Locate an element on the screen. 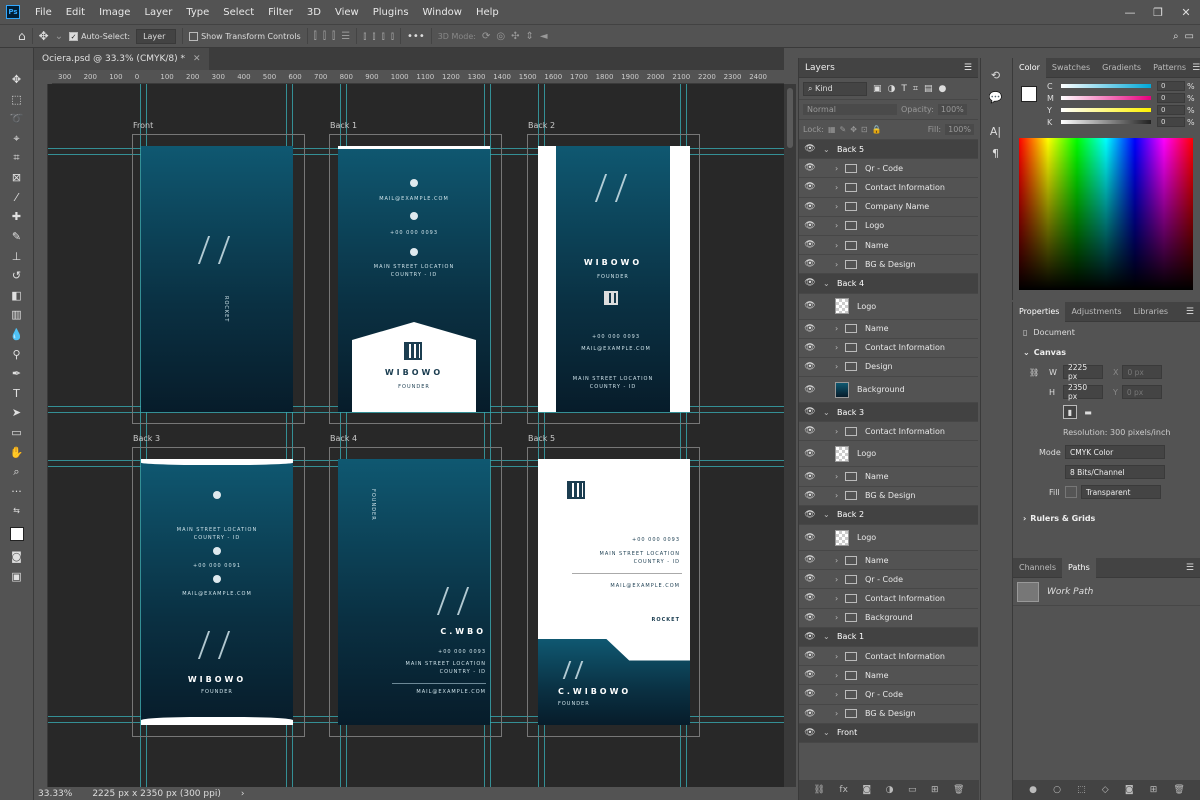  eraser-tool-icon: ◧ is located at coordinates (16, 296).